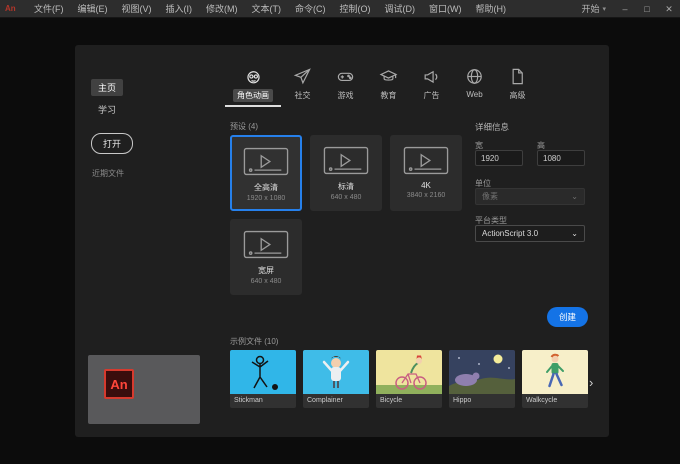  What do you see at coordinates (112, 143) in the screenshot?
I see `open-button: 打开` at bounding box center [112, 143].